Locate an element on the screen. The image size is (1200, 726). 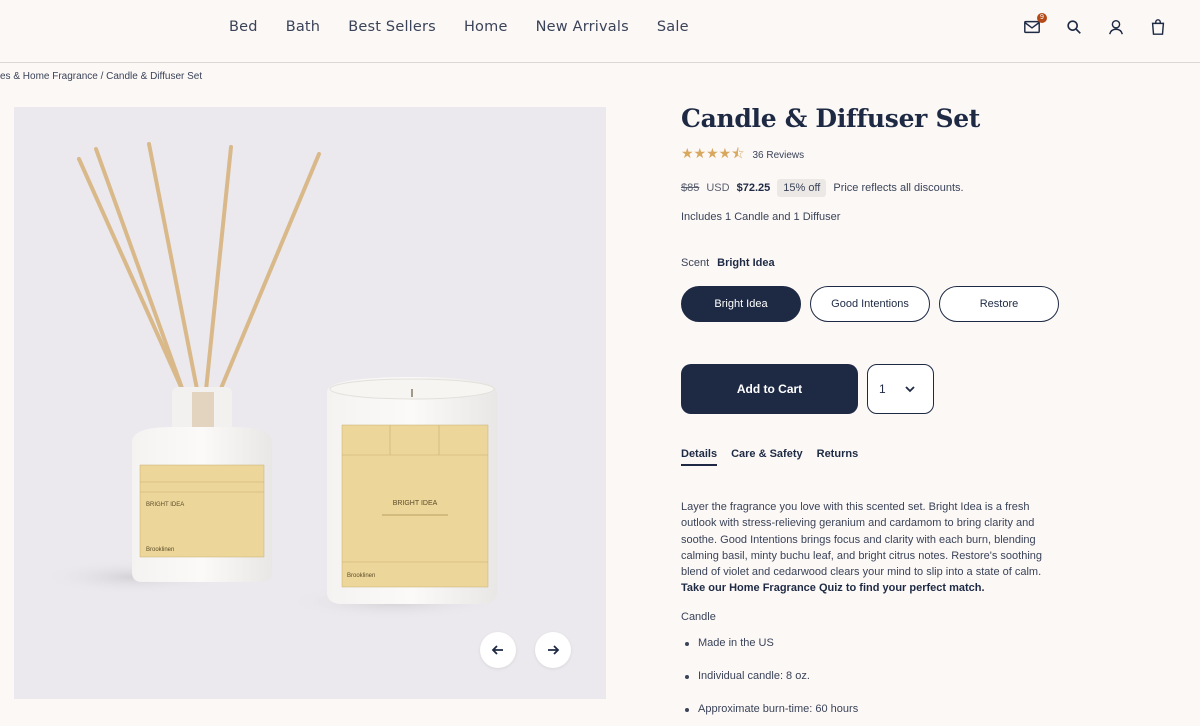
reed-sticks is located at coordinates (199, 286).